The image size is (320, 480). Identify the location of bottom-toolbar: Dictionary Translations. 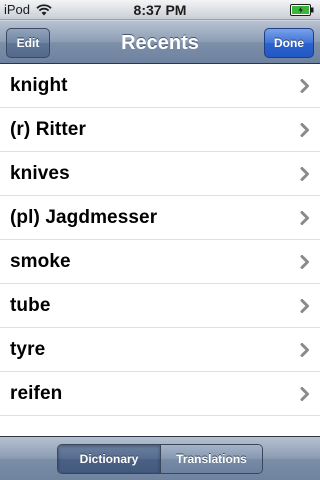
(160, 458).